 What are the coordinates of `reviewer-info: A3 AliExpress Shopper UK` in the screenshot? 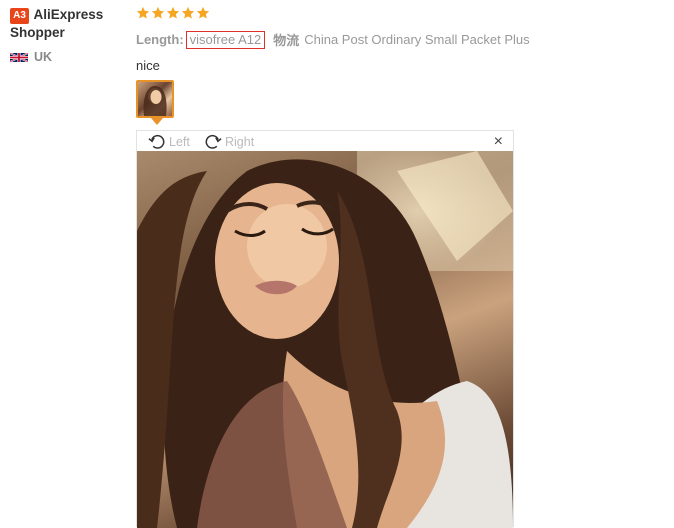 It's located at (70, 35).